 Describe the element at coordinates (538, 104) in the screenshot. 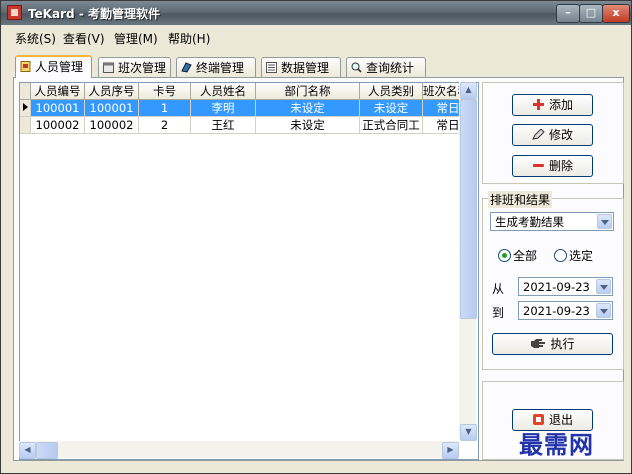

I see `plus-icon` at that location.